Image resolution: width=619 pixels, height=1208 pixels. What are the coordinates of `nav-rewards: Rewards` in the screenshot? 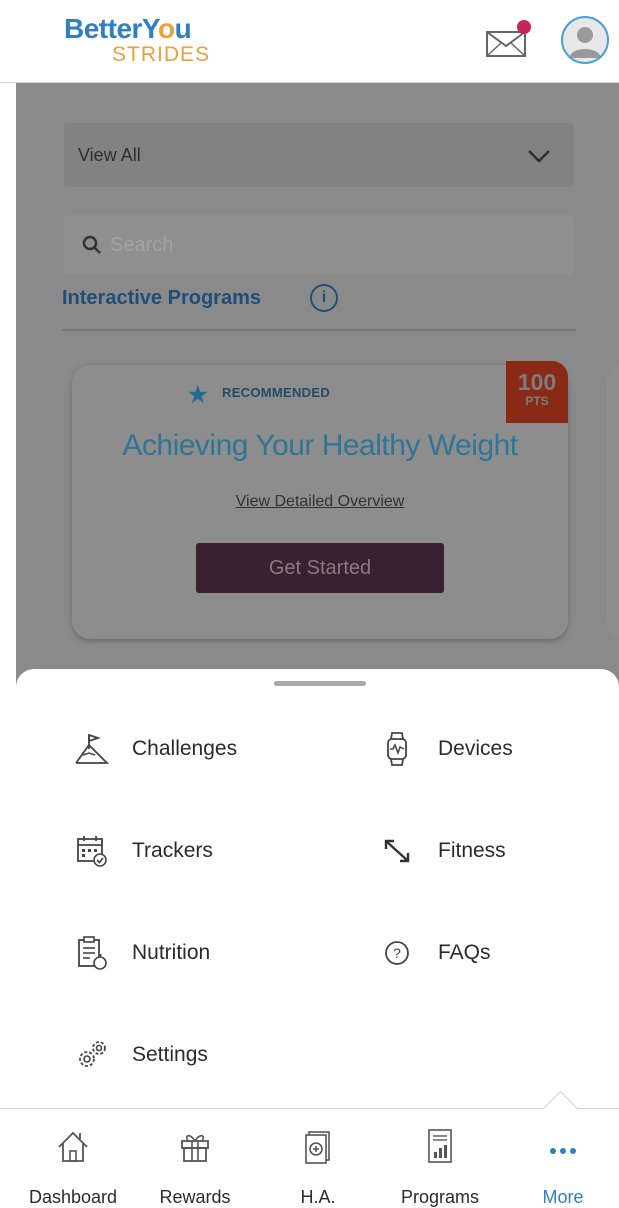 It's located at (195, 1162).